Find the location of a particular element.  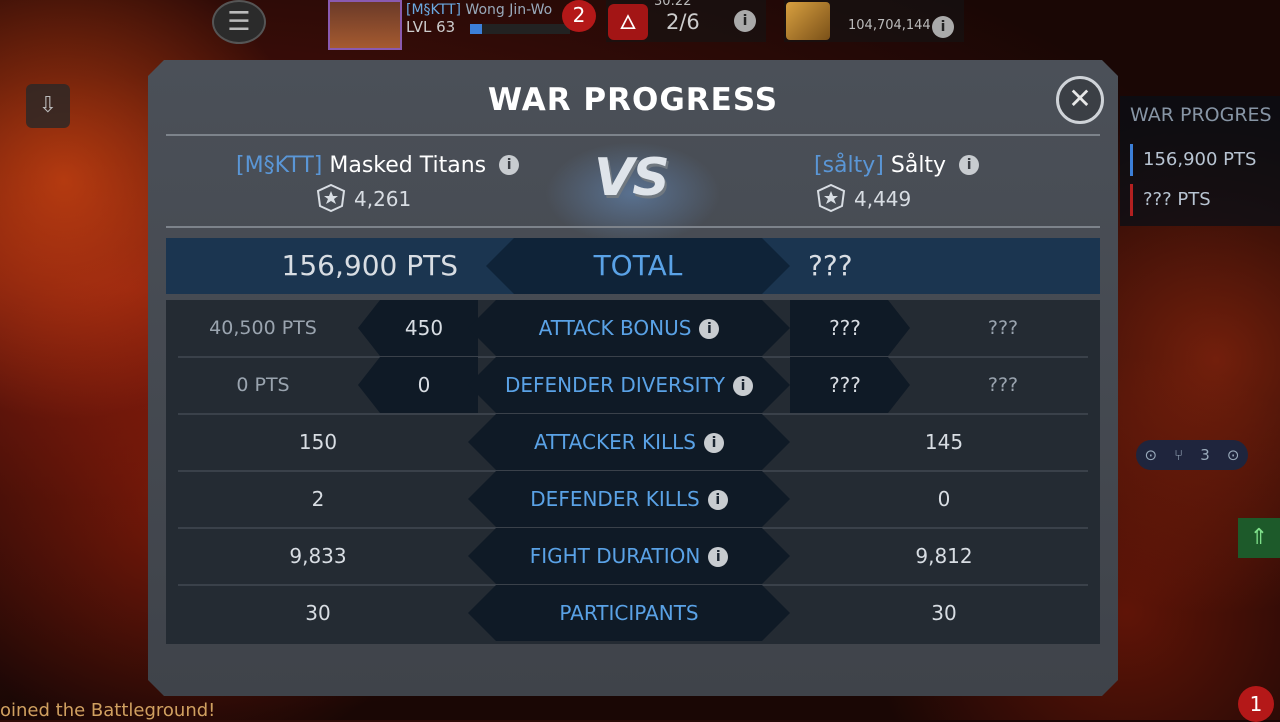

left-team-rating: 4,261 is located at coordinates (363, 198).